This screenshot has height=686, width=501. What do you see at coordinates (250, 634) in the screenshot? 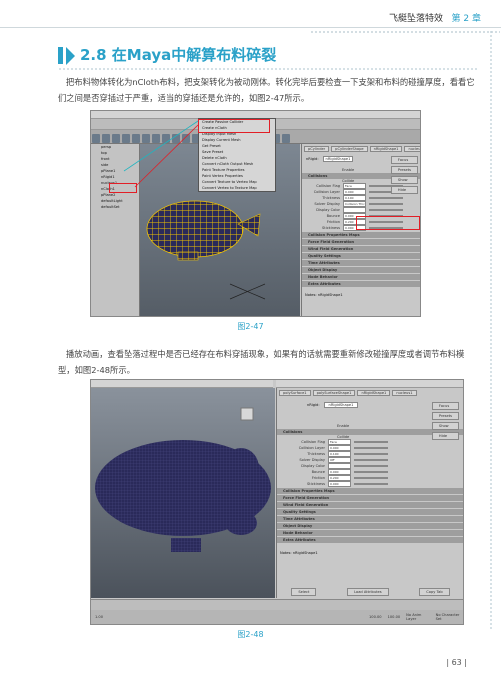
I see `figure-caption-2: 图2-48` at bounding box center [250, 634].